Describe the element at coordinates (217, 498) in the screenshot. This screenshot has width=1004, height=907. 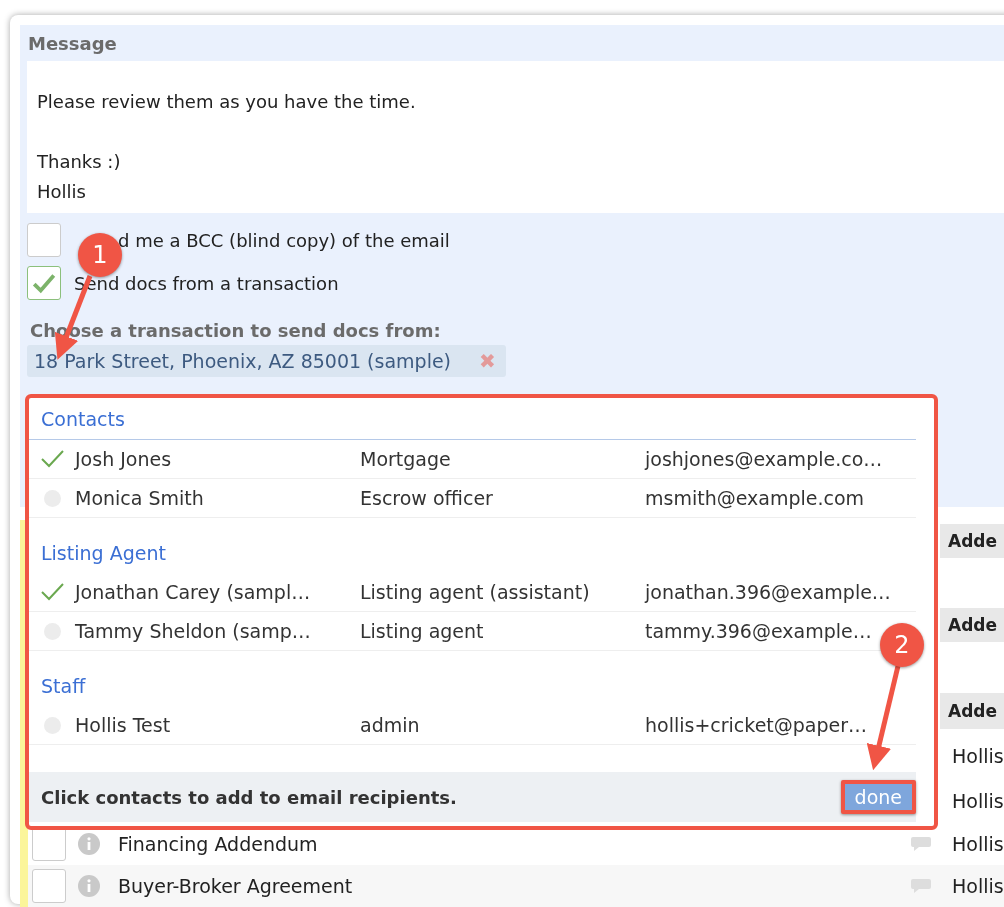
I see `contact-name: Monica Smith` at that location.